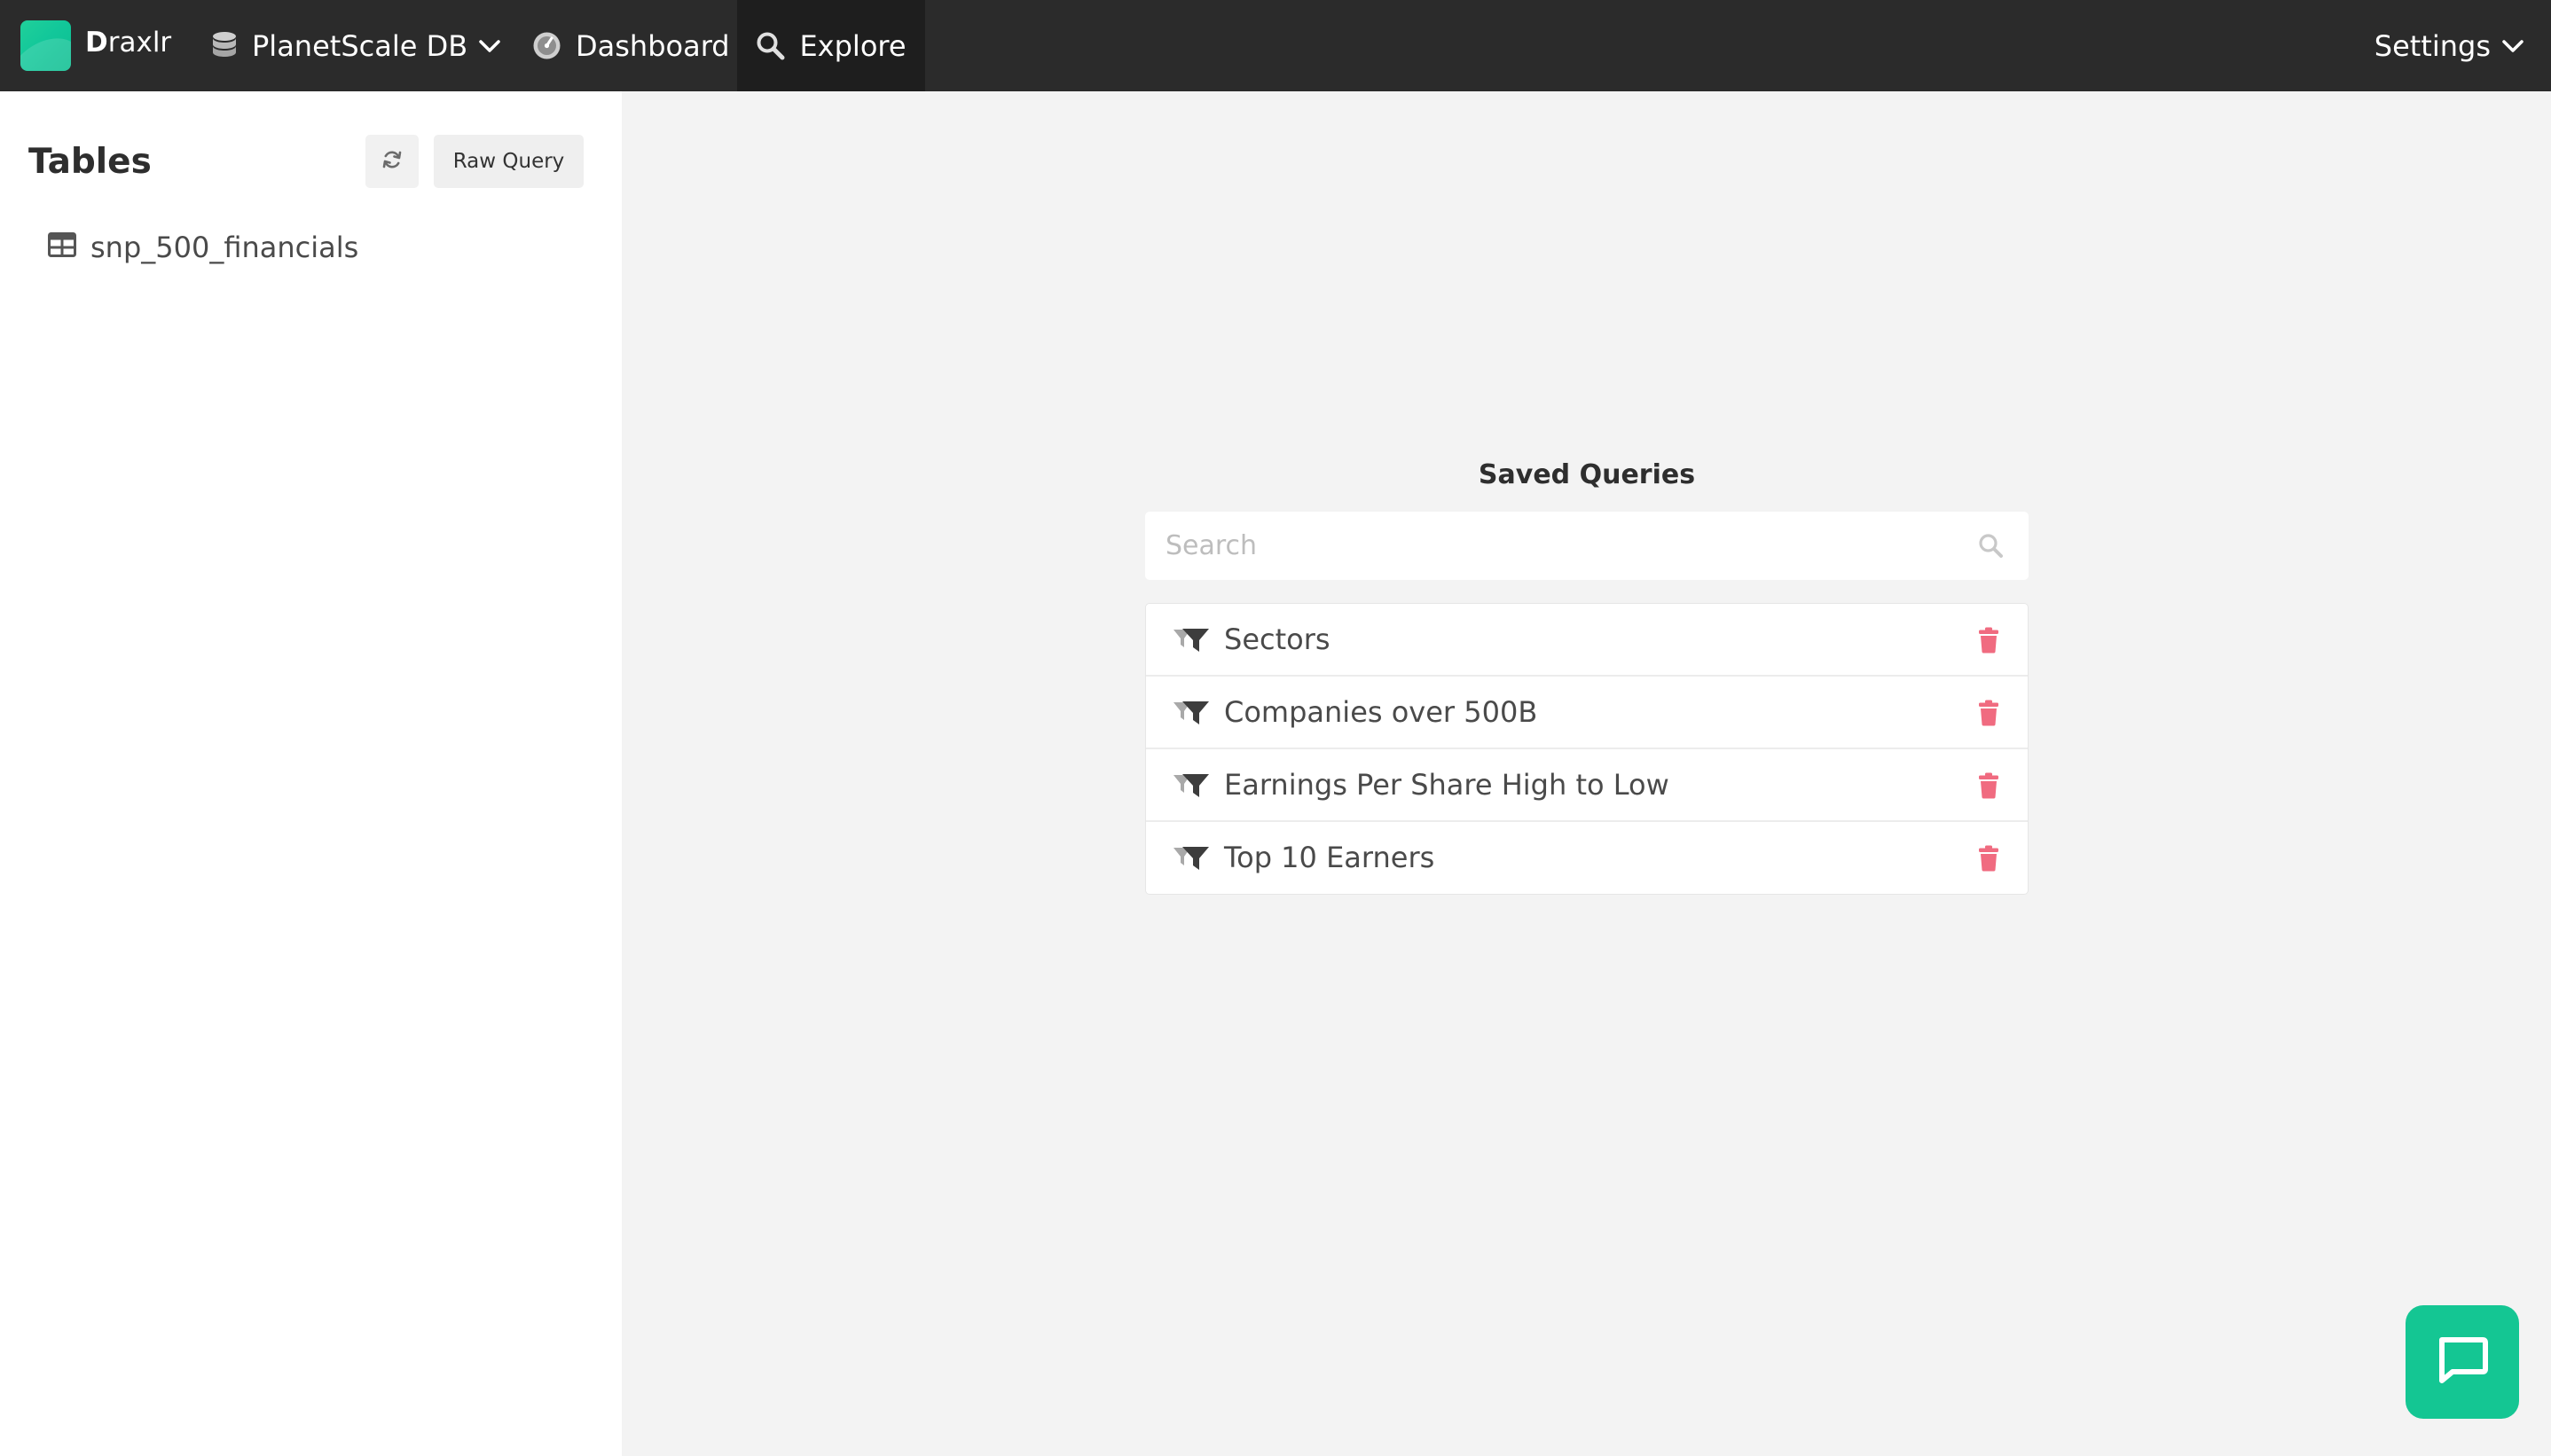 This screenshot has width=2551, height=1456. Describe the element at coordinates (224, 247) in the screenshot. I see `table-item-label: snp_500_financials` at that location.